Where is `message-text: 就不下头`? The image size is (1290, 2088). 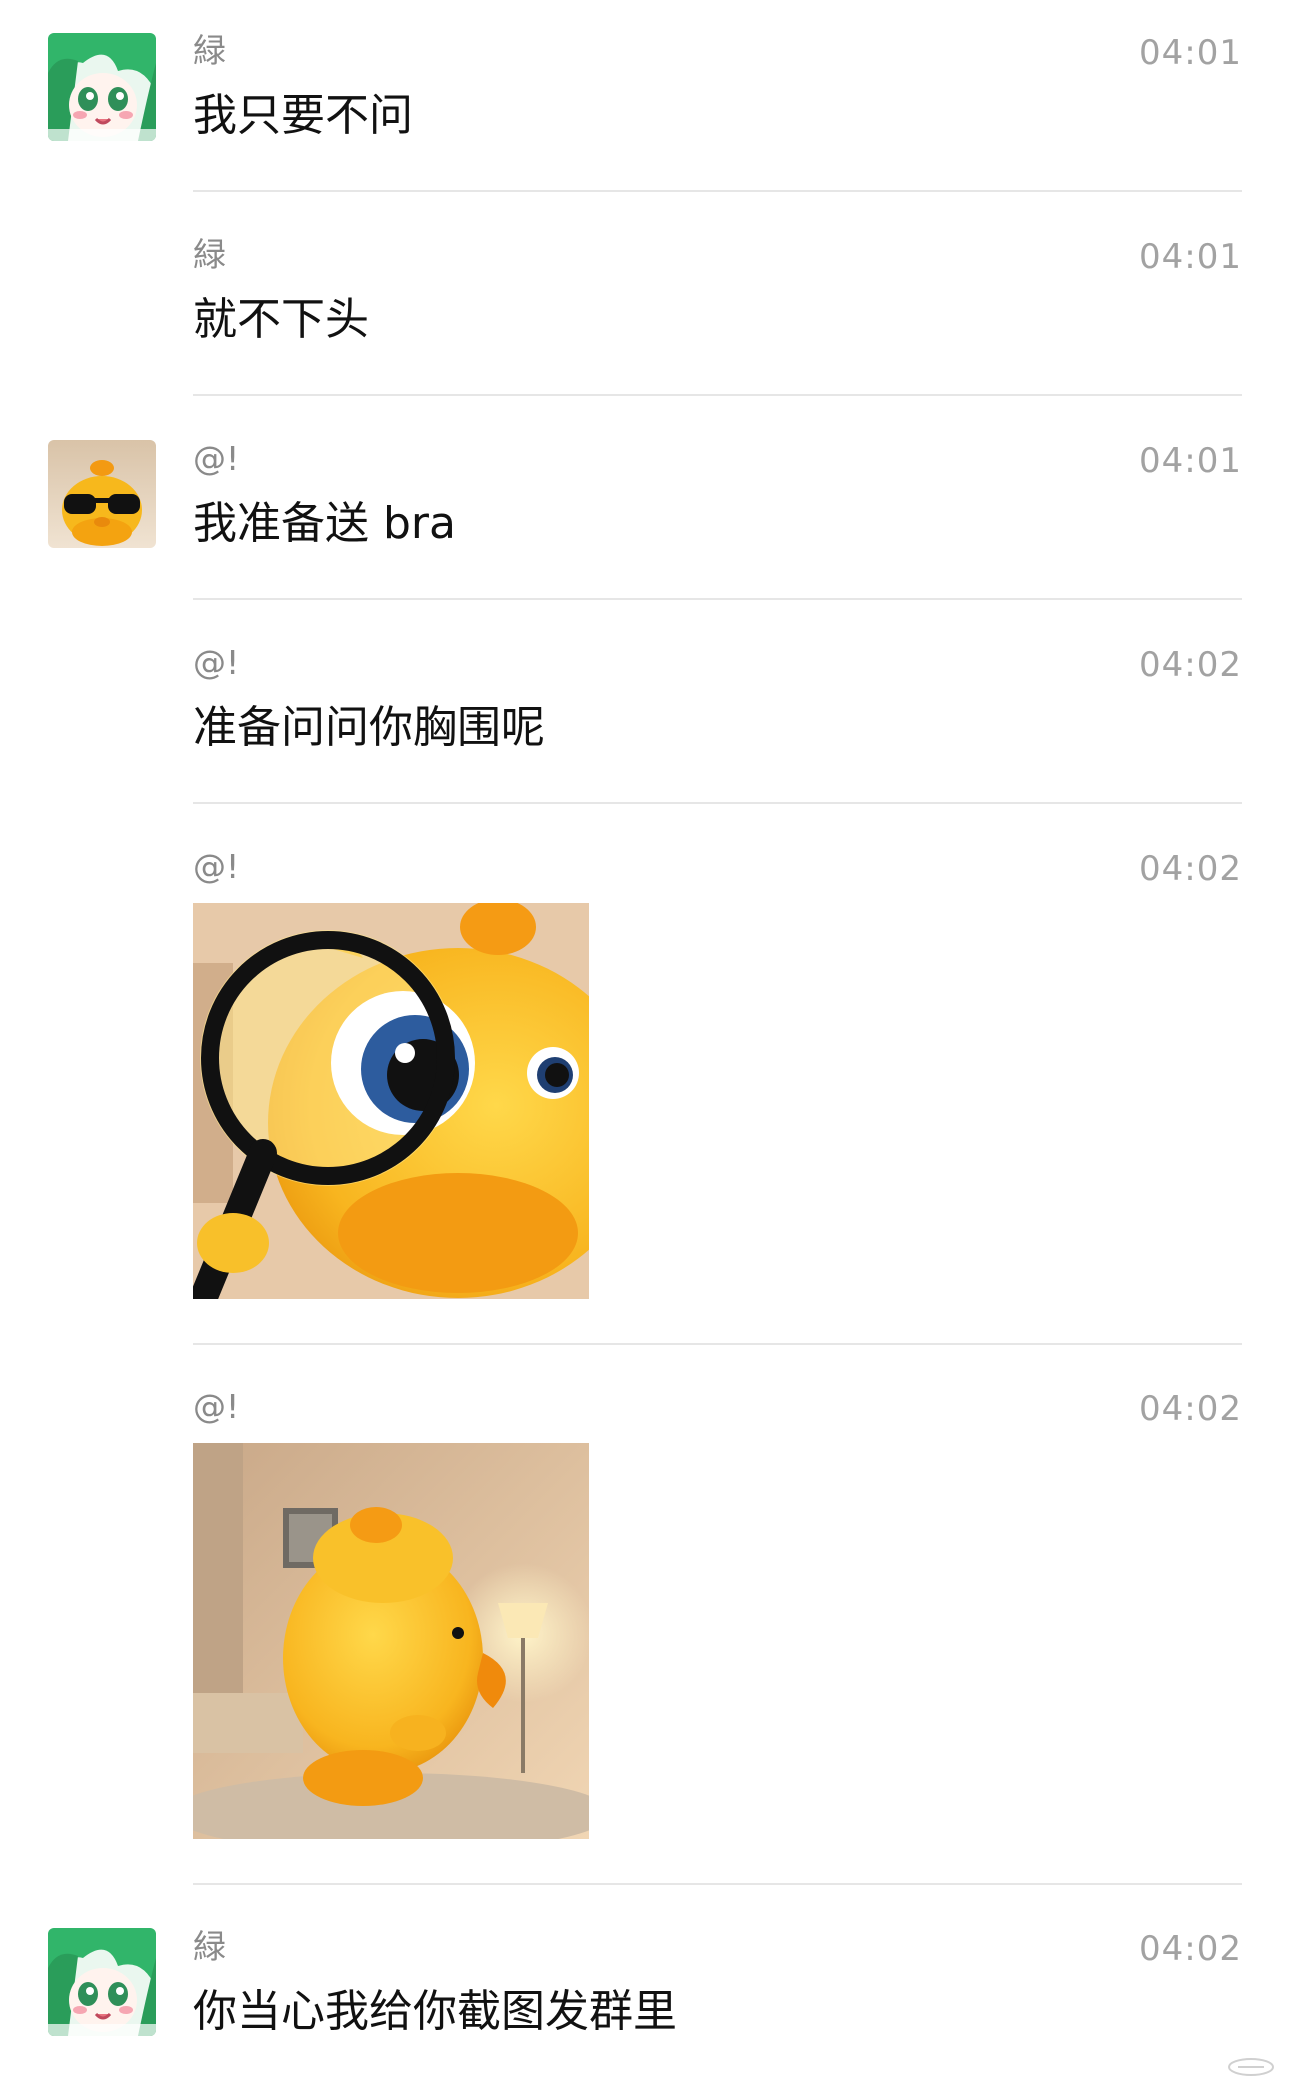
message-text: 就不下头 is located at coordinates (281, 320).